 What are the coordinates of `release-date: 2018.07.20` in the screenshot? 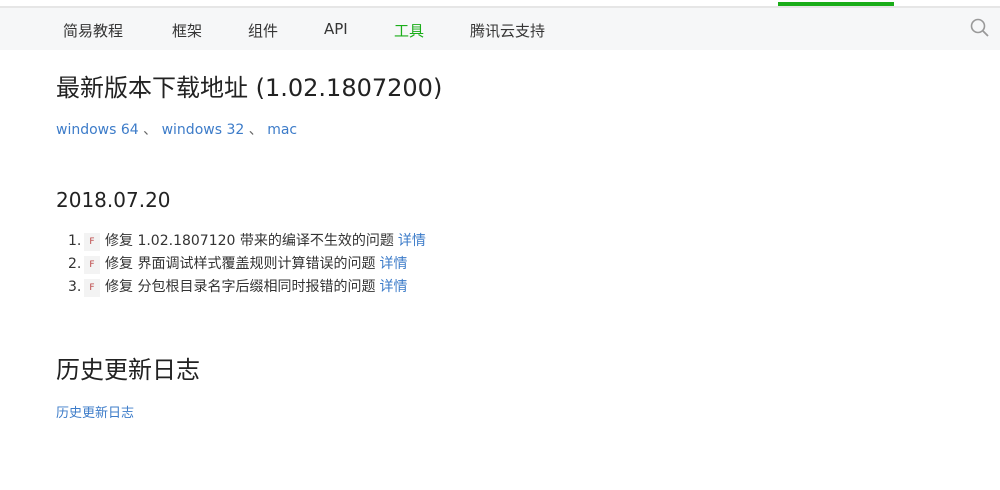 It's located at (113, 200).